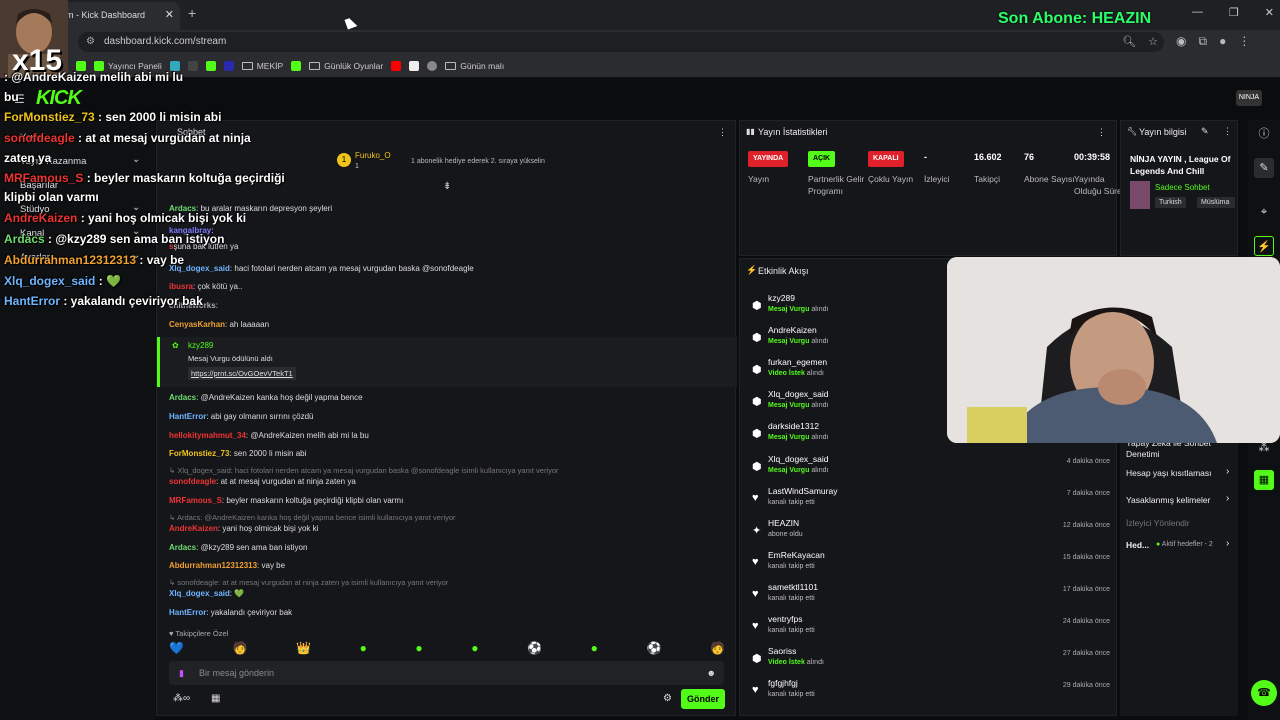 The height and width of the screenshot is (720, 1280). What do you see at coordinates (797, 362) in the screenshot?
I see `activity-user: furkan_egemen` at bounding box center [797, 362].